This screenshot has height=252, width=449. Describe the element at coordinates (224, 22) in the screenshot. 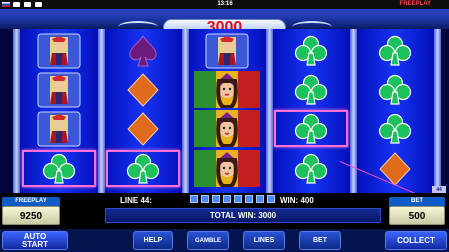

I see `reel-header: 3000` at that location.